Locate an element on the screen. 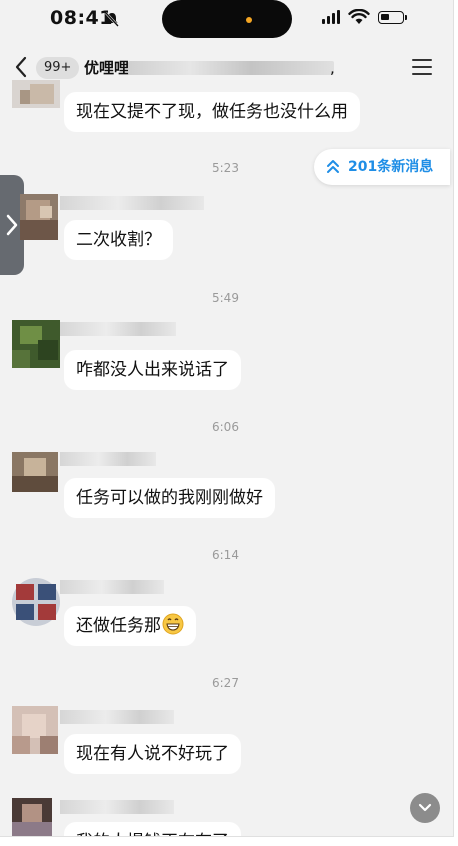  menu-button is located at coordinates (423, 67).